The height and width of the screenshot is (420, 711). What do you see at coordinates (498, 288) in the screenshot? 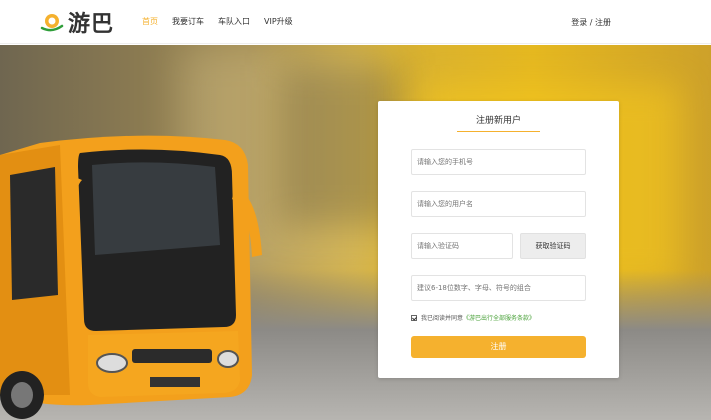
I see `password-input` at bounding box center [498, 288].